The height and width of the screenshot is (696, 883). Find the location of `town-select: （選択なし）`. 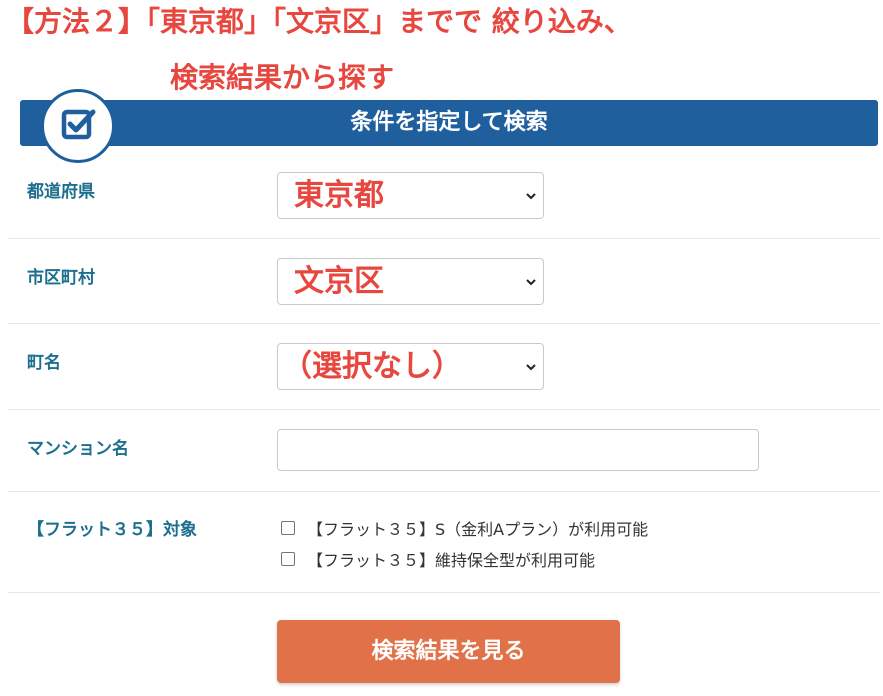

town-select: （選択なし） is located at coordinates (410, 366).